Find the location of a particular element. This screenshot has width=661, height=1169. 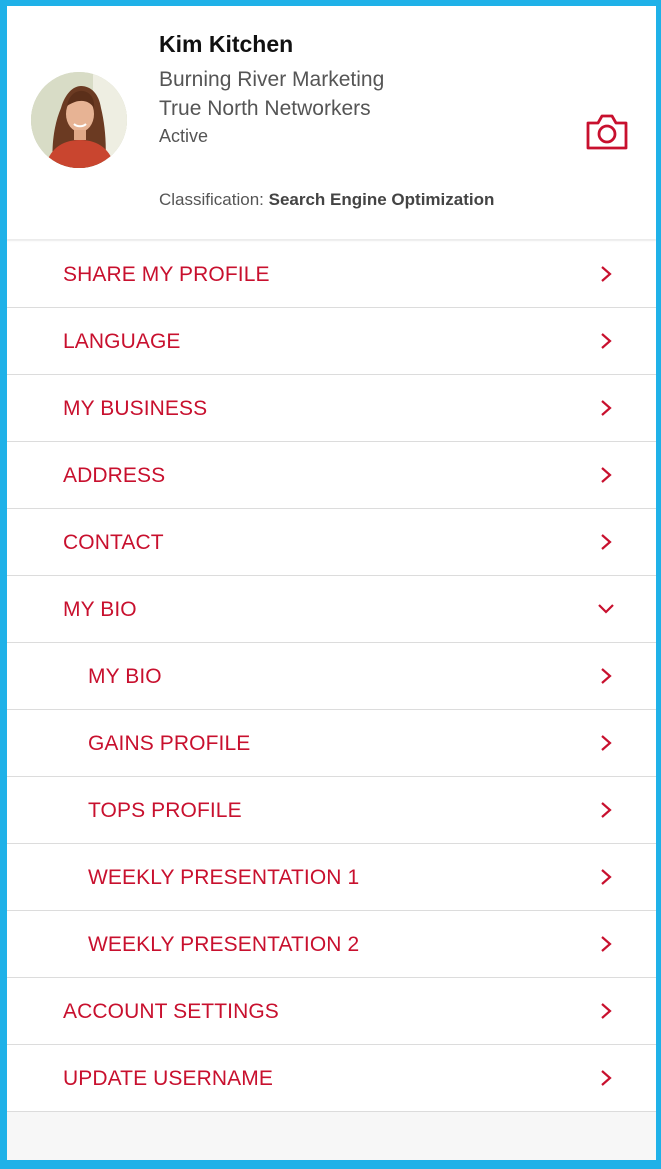

avatar-photo is located at coordinates (79, 120).